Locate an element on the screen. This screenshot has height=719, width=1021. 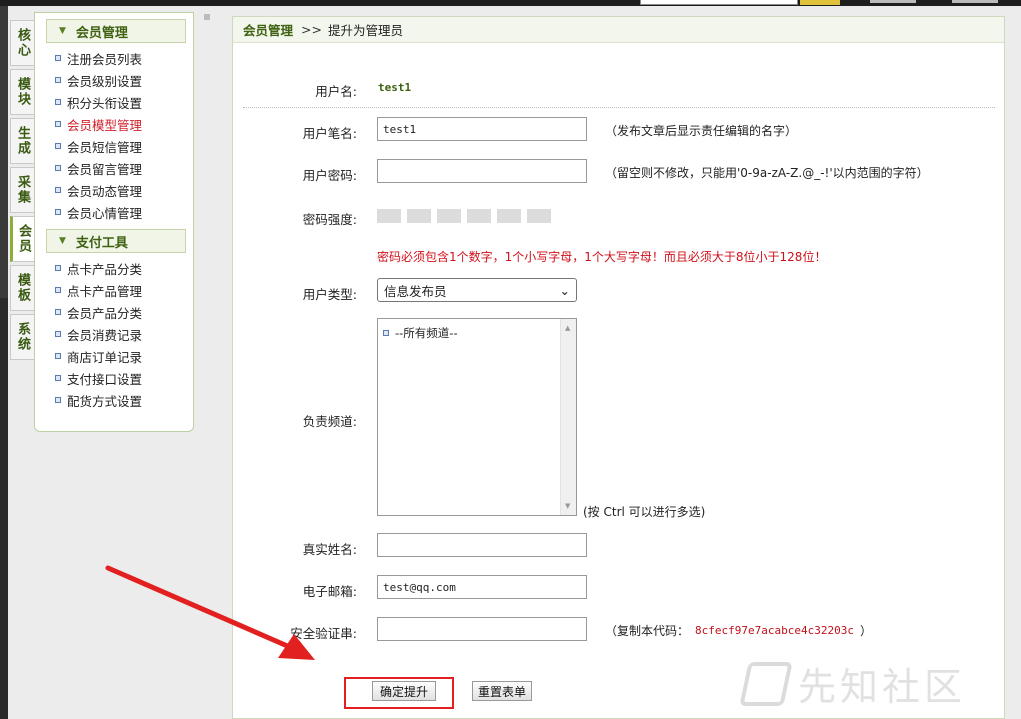
scroll-up-icon: ▲ is located at coordinates (567, 328).